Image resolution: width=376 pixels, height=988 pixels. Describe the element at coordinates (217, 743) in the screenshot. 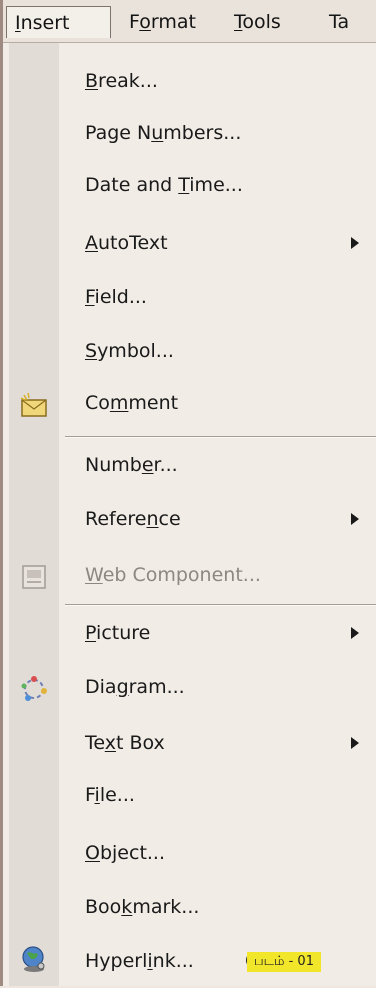

I see `menu-item-text-box: Text Box` at that location.